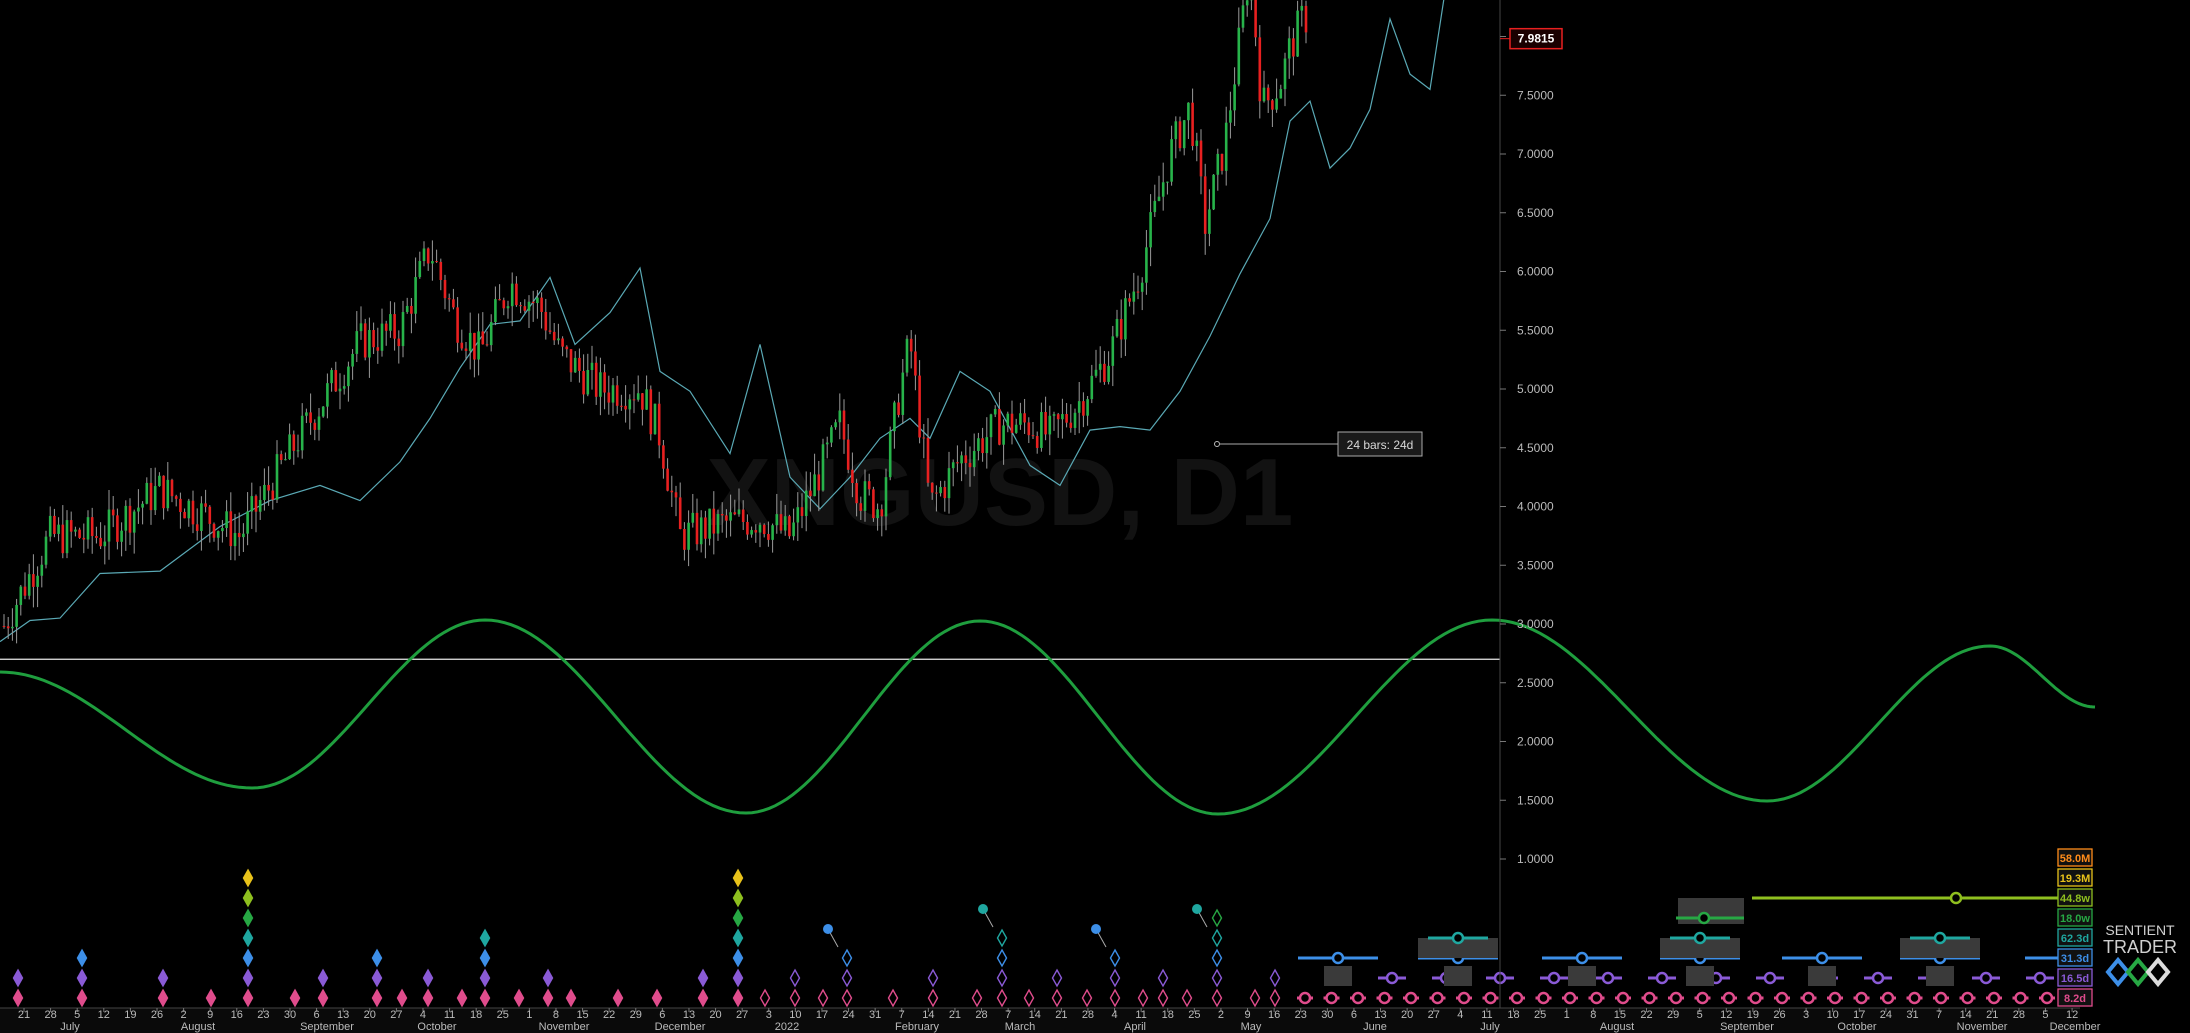  Describe the element at coordinates (1535, 389) in the screenshot. I see `y-tick-label: 5.0000` at that location.